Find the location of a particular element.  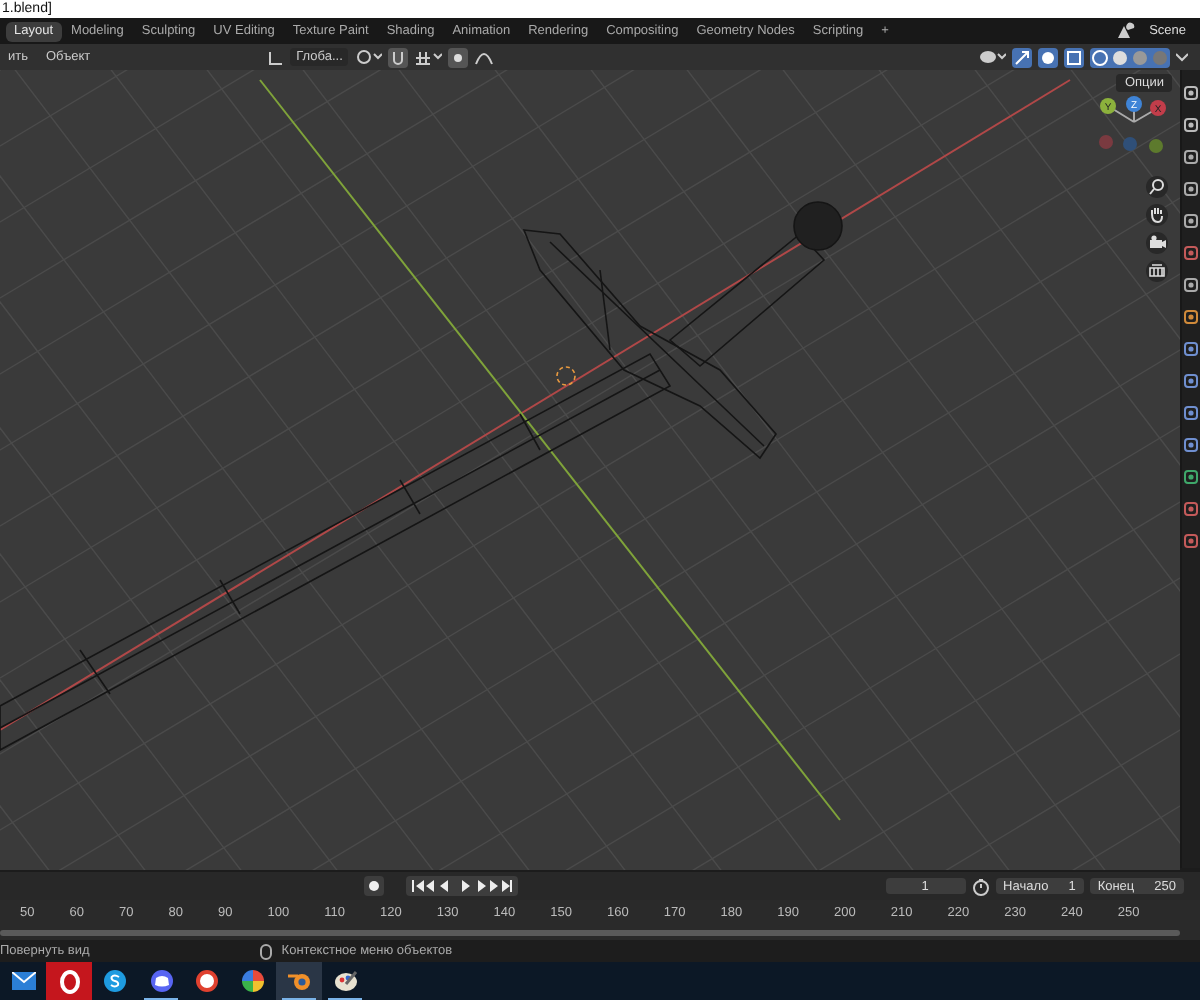

envelope-icon is located at coordinates (23, 981).